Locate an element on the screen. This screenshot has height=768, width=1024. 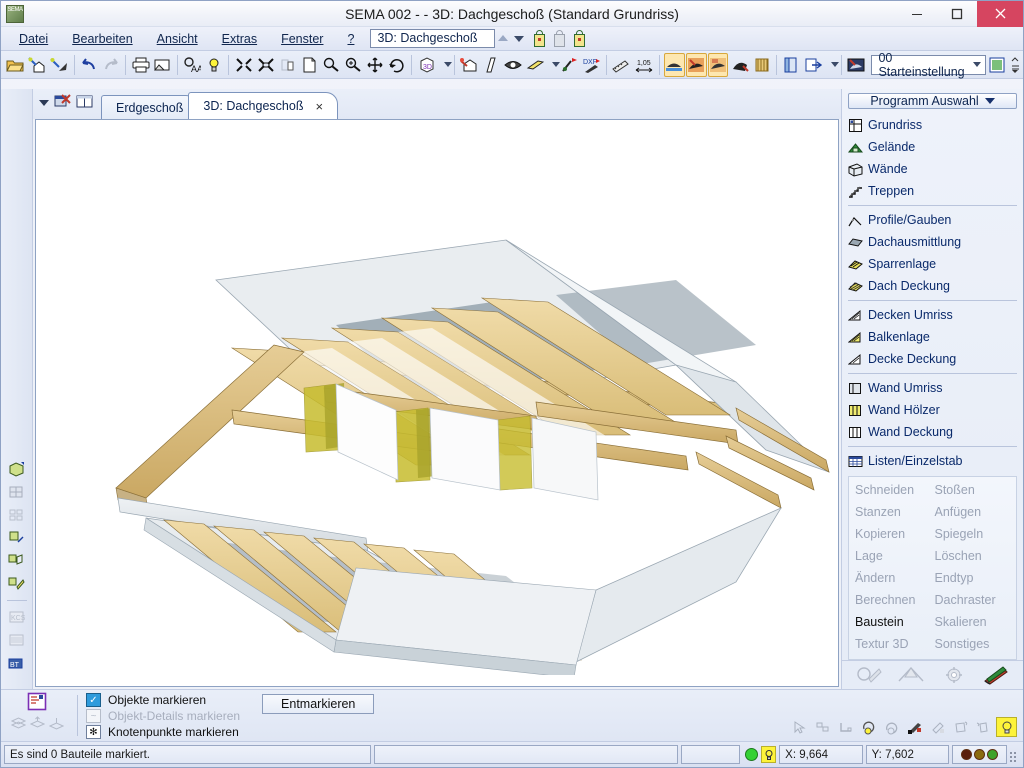
measure-flag-icon is located at coordinates (569, 65).